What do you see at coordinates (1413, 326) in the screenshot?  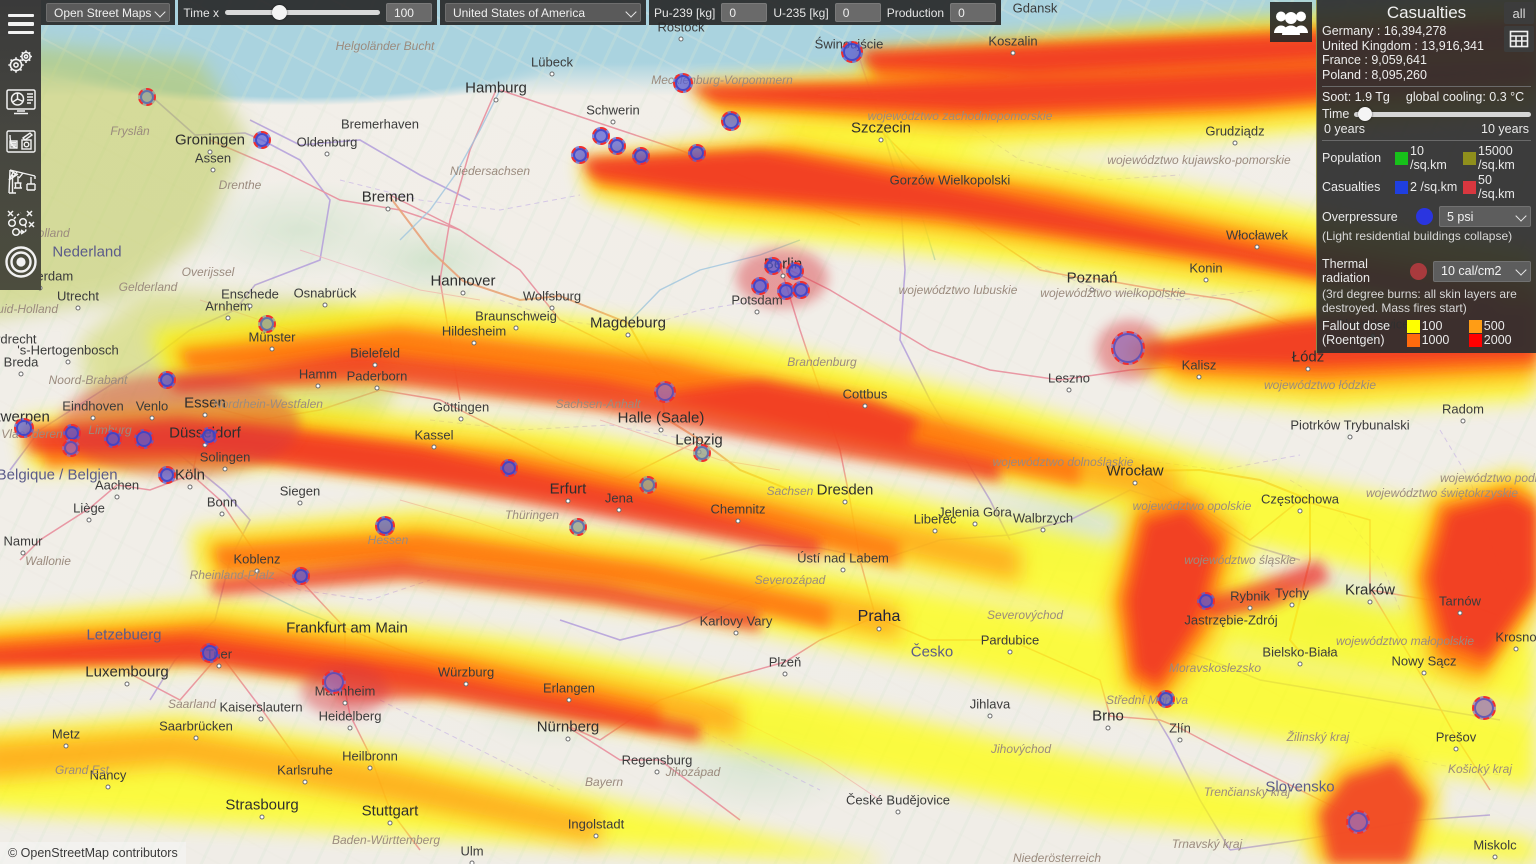 I see `fallout-swatch` at bounding box center [1413, 326].